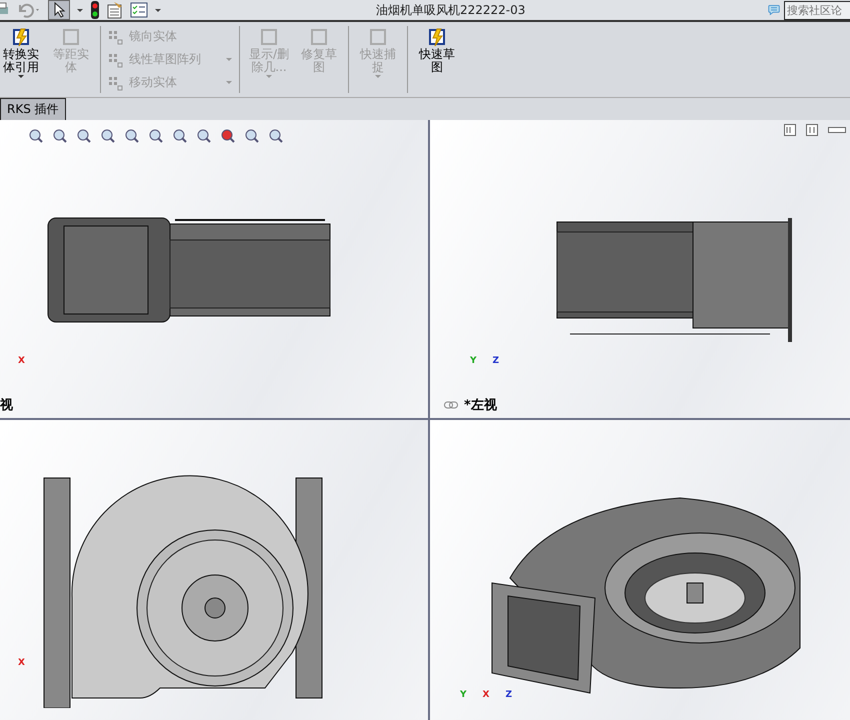  What do you see at coordinates (790, 130) in the screenshot?
I see `split-view-icon` at bounding box center [790, 130].